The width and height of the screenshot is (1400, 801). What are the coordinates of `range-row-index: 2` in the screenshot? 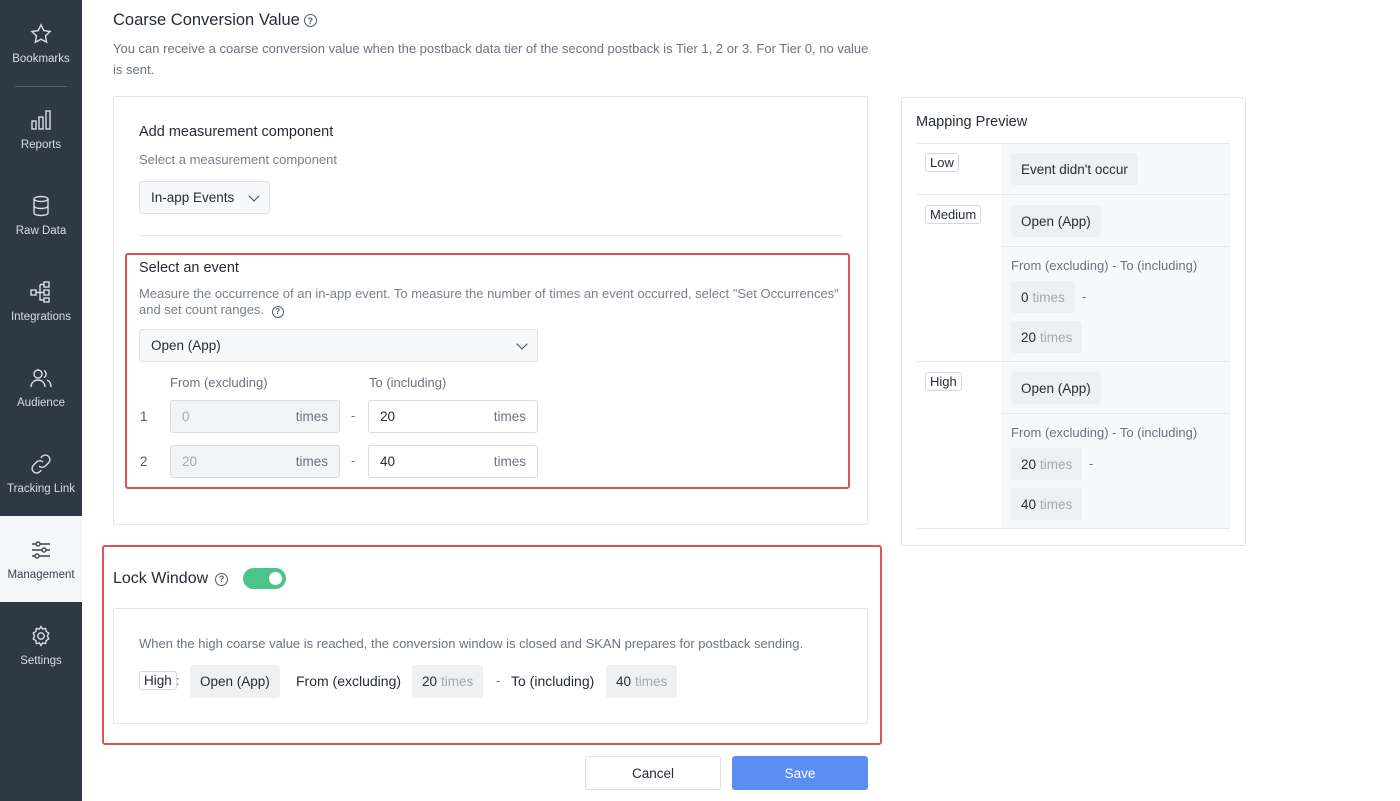 It's located at (144, 461).